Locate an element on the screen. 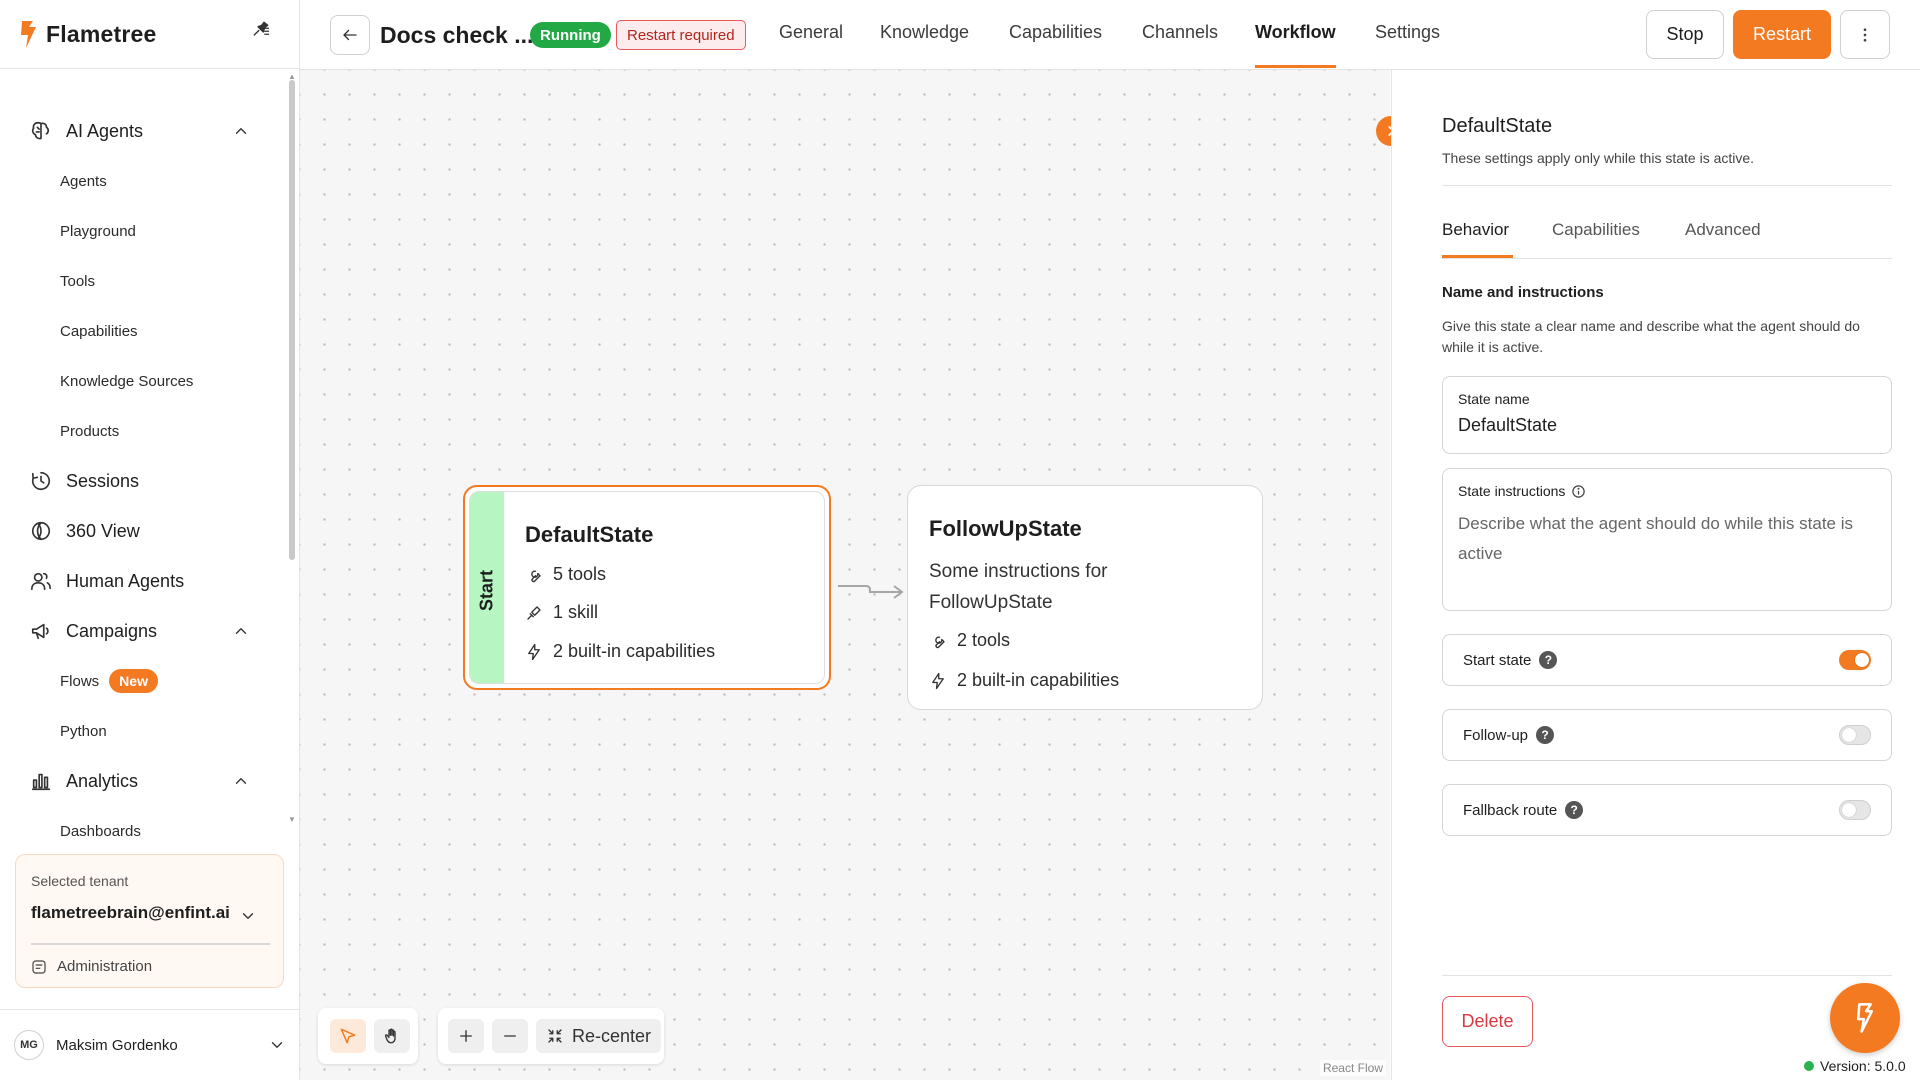 This screenshot has width=1920, height=1080. sidebar-item-human-agents: Human Agents is located at coordinates (145, 581).